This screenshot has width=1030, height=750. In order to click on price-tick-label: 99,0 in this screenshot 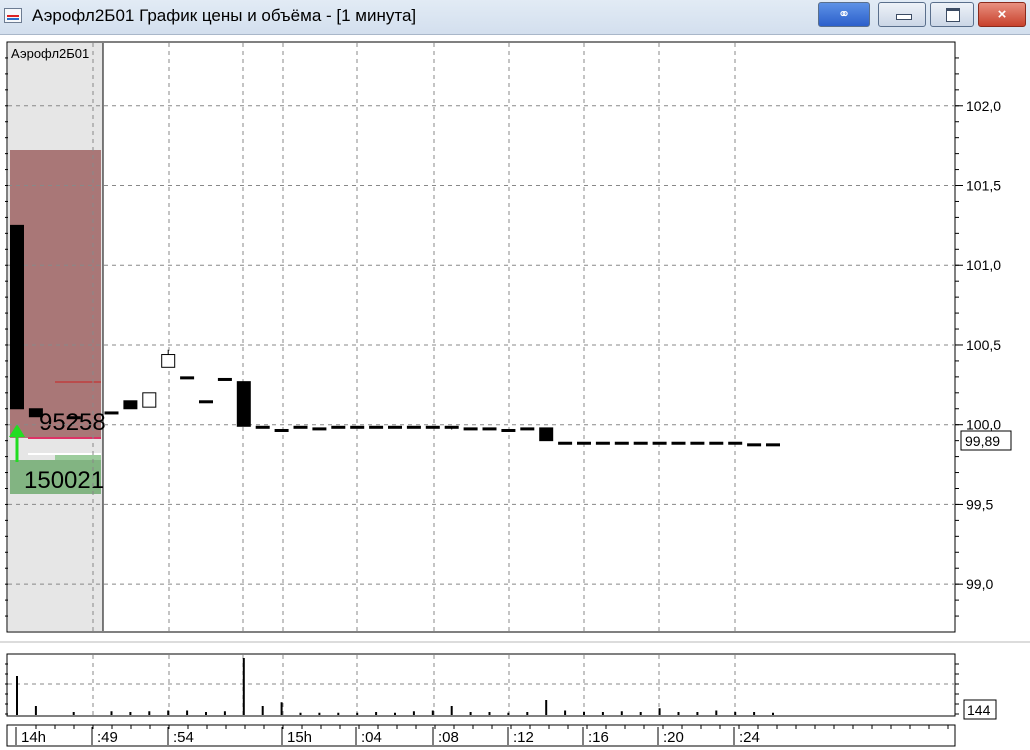, I will do `click(979, 584)`.